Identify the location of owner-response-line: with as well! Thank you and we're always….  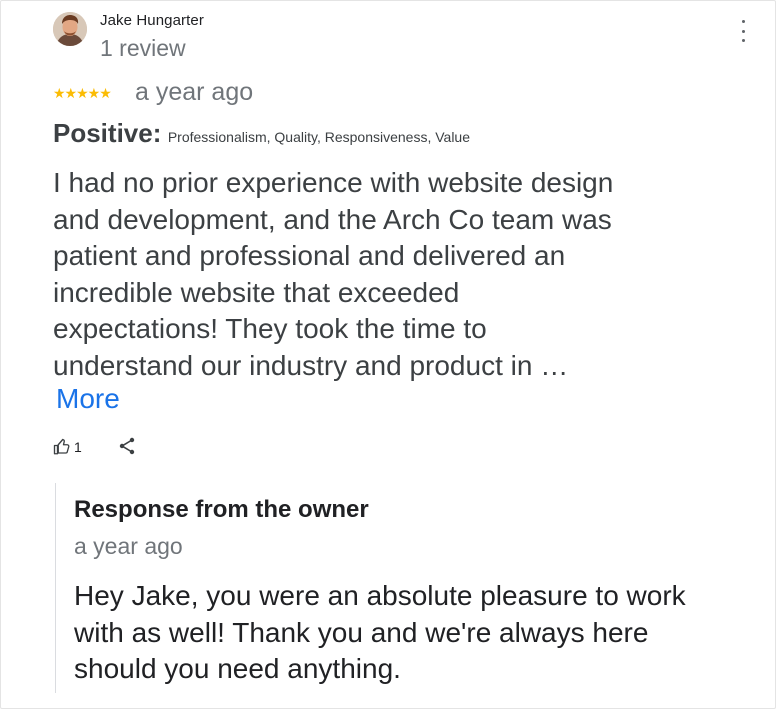
(361, 632).